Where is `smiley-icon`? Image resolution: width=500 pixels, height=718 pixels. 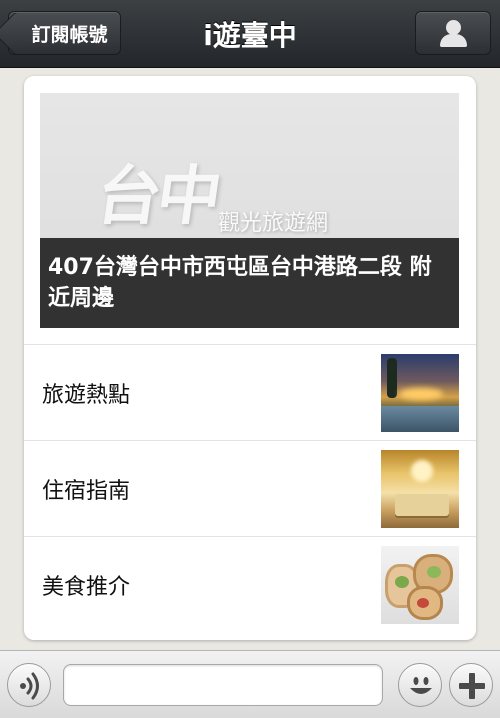 smiley-icon is located at coordinates (421, 685).